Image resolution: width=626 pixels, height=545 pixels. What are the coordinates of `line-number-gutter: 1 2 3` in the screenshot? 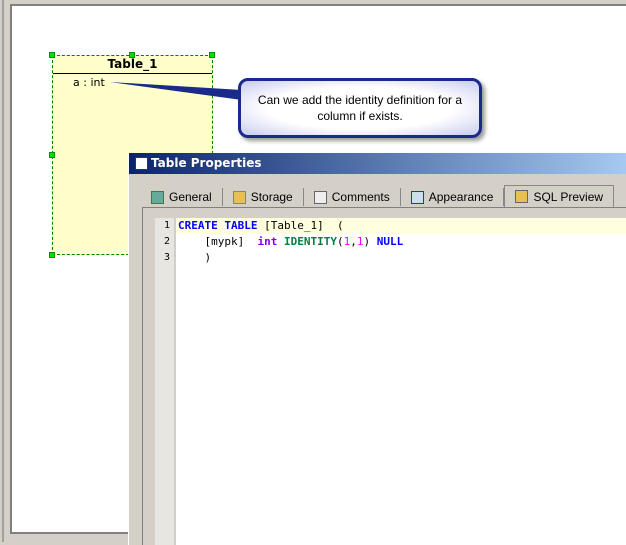 It's located at (165, 381).